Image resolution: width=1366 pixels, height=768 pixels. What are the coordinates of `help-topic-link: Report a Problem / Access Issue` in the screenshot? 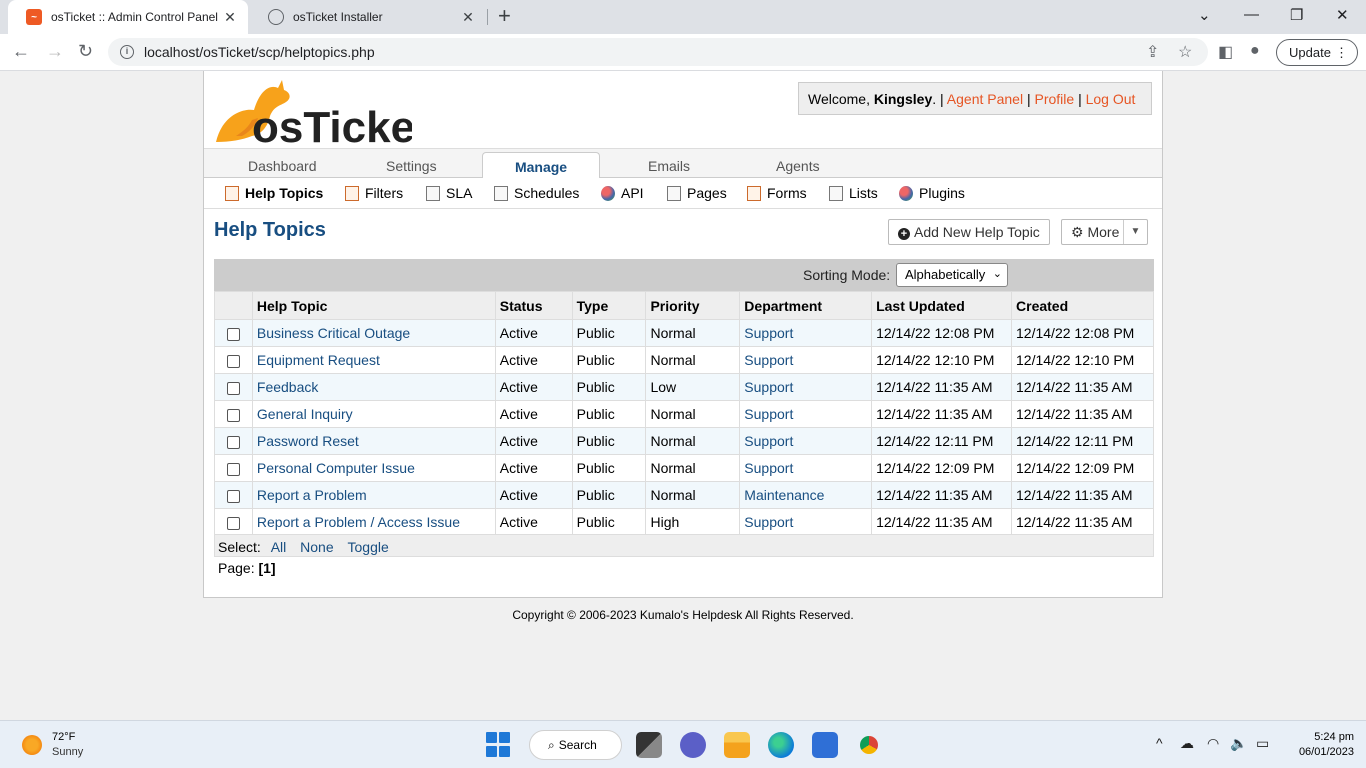 It's located at (358, 522).